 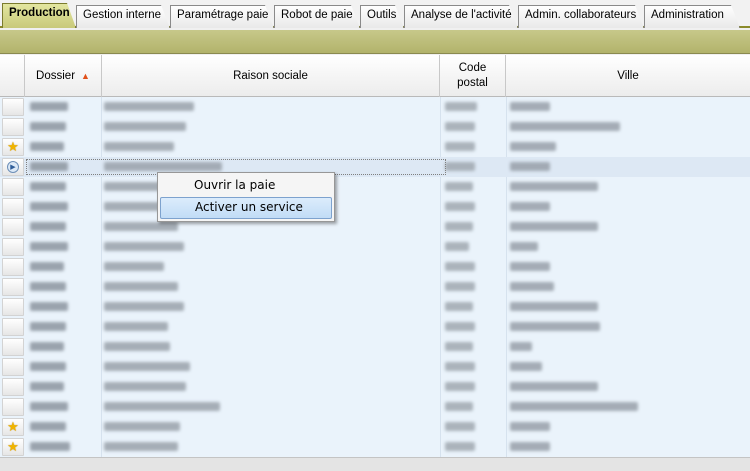 What do you see at coordinates (56, 75) in the screenshot?
I see `column-header-dossier-label: Dossier` at bounding box center [56, 75].